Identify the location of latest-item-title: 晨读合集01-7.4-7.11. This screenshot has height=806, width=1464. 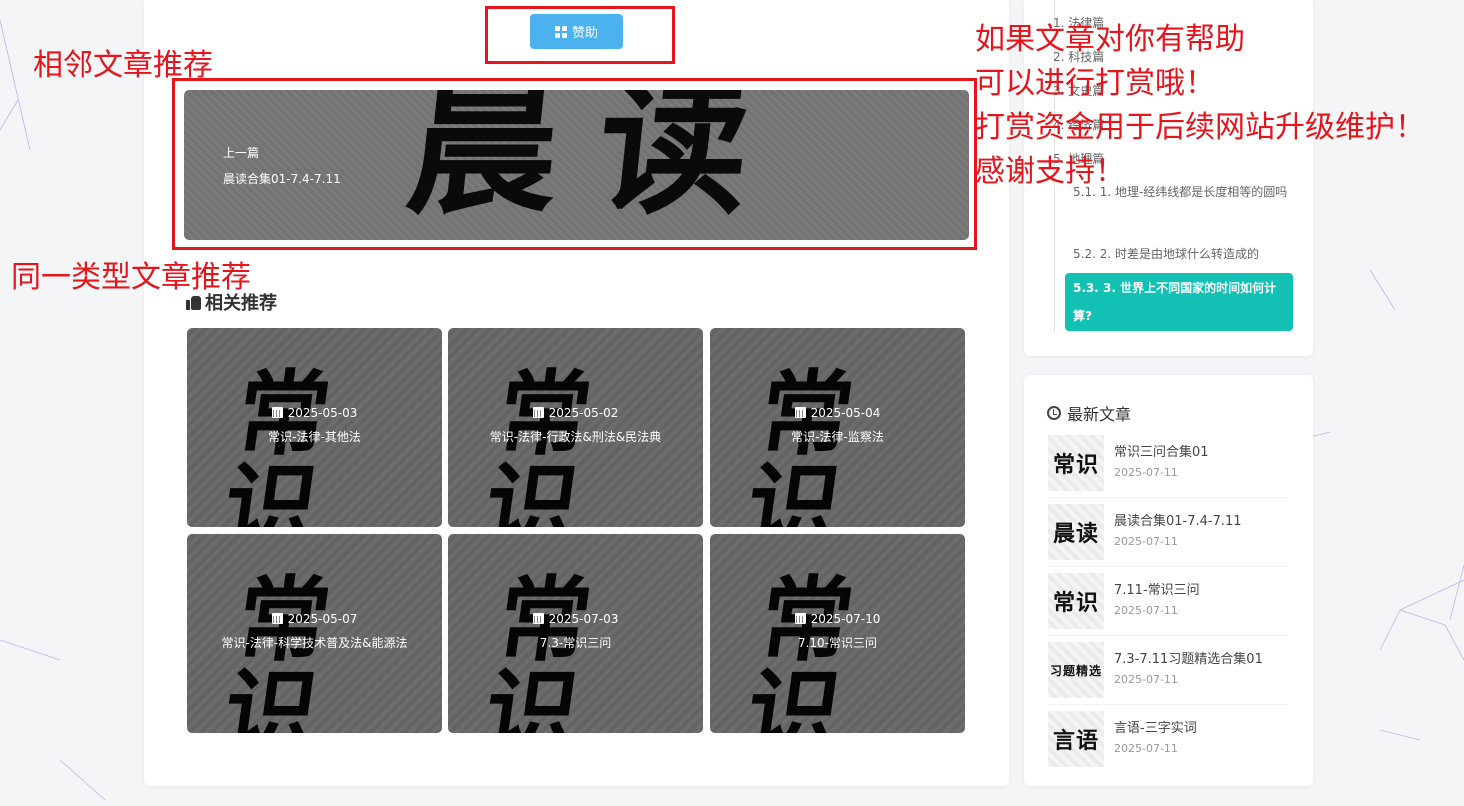
(1178, 519).